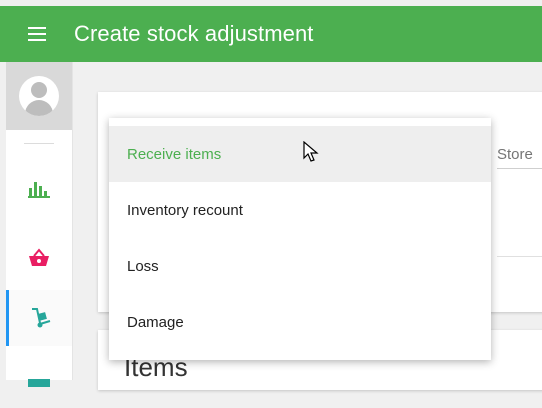  Describe the element at coordinates (39, 383) in the screenshot. I see `inventory-icon` at that location.